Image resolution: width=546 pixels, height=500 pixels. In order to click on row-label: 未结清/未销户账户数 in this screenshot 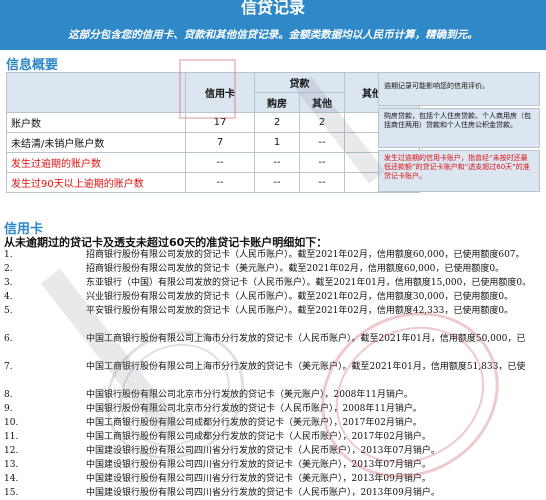, I will do `click(96, 142)`.